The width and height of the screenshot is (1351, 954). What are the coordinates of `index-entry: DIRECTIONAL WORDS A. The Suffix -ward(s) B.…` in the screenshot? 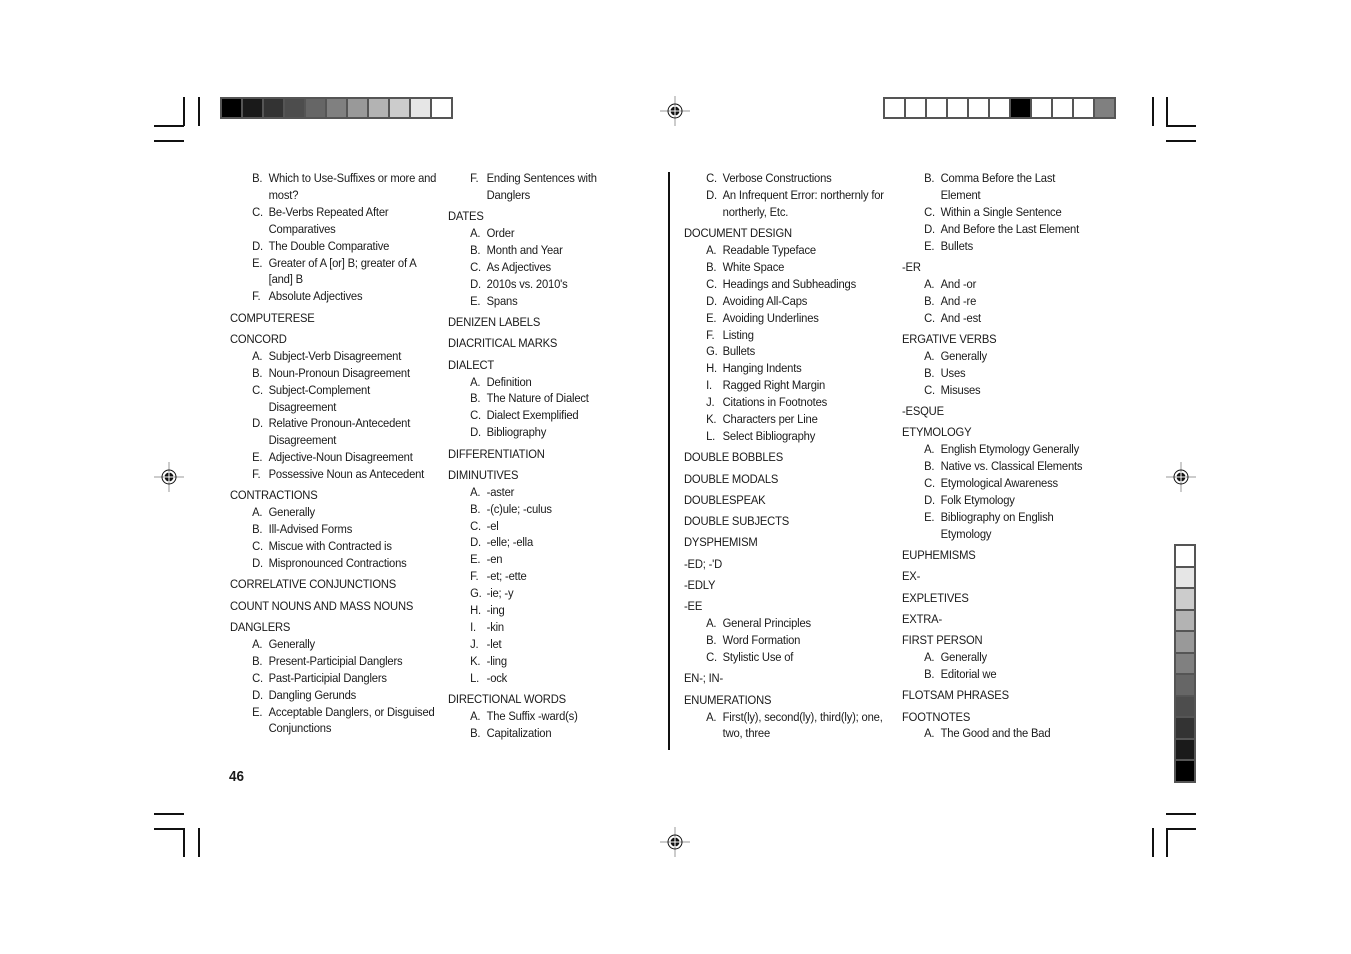 It's located at (535, 716).